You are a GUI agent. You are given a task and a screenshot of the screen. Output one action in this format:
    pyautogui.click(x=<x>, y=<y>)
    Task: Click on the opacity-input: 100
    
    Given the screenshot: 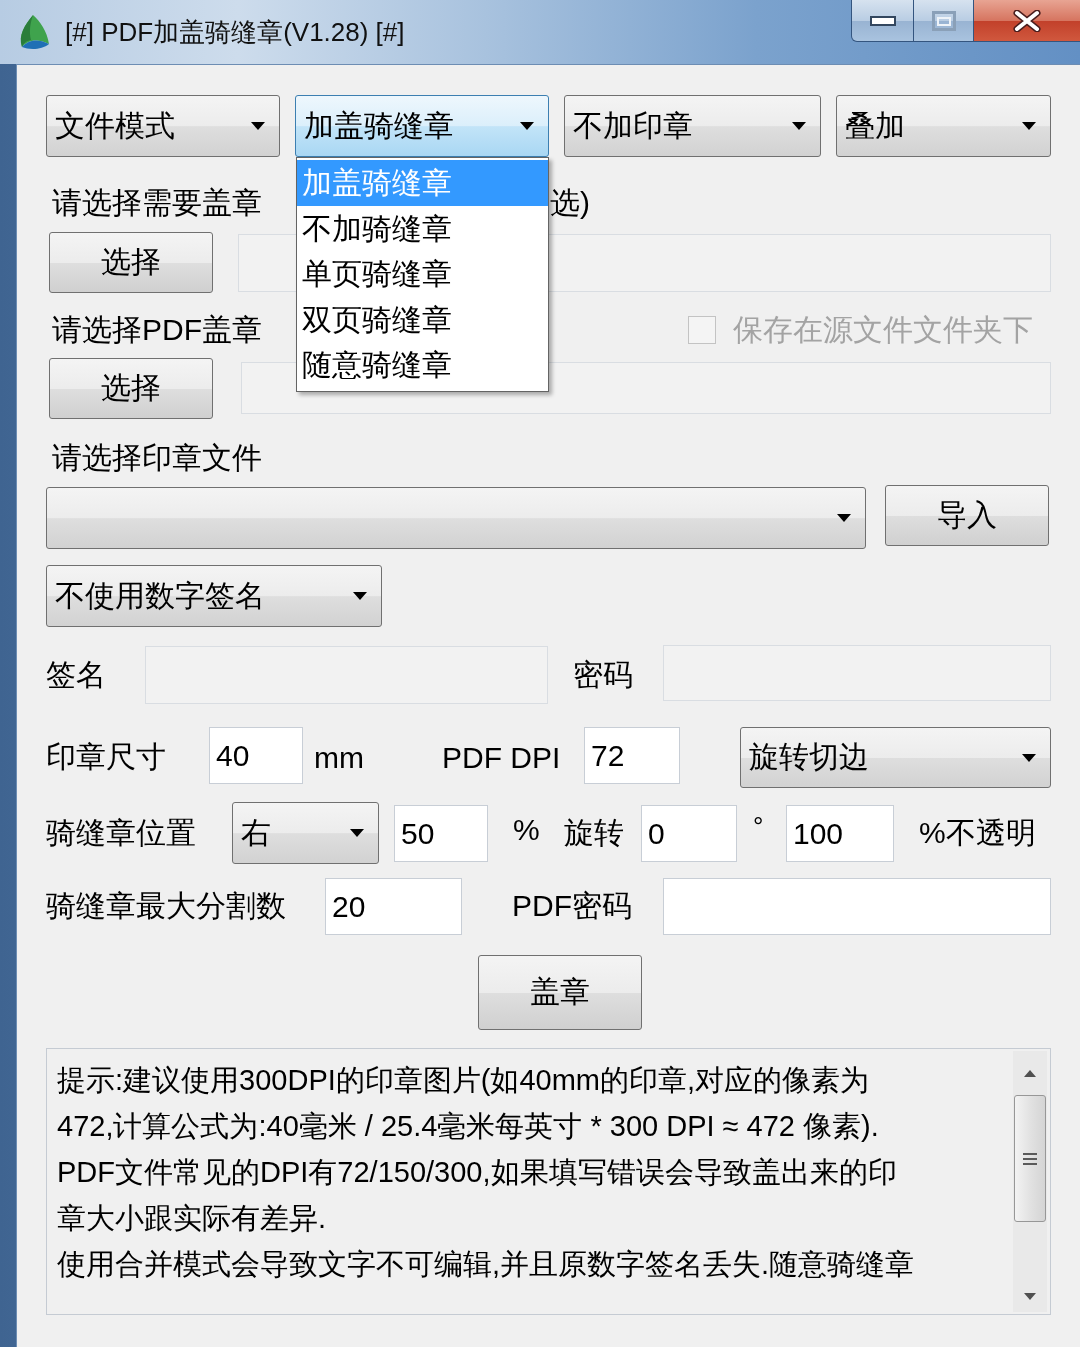 What is the action you would take?
    pyautogui.click(x=840, y=833)
    